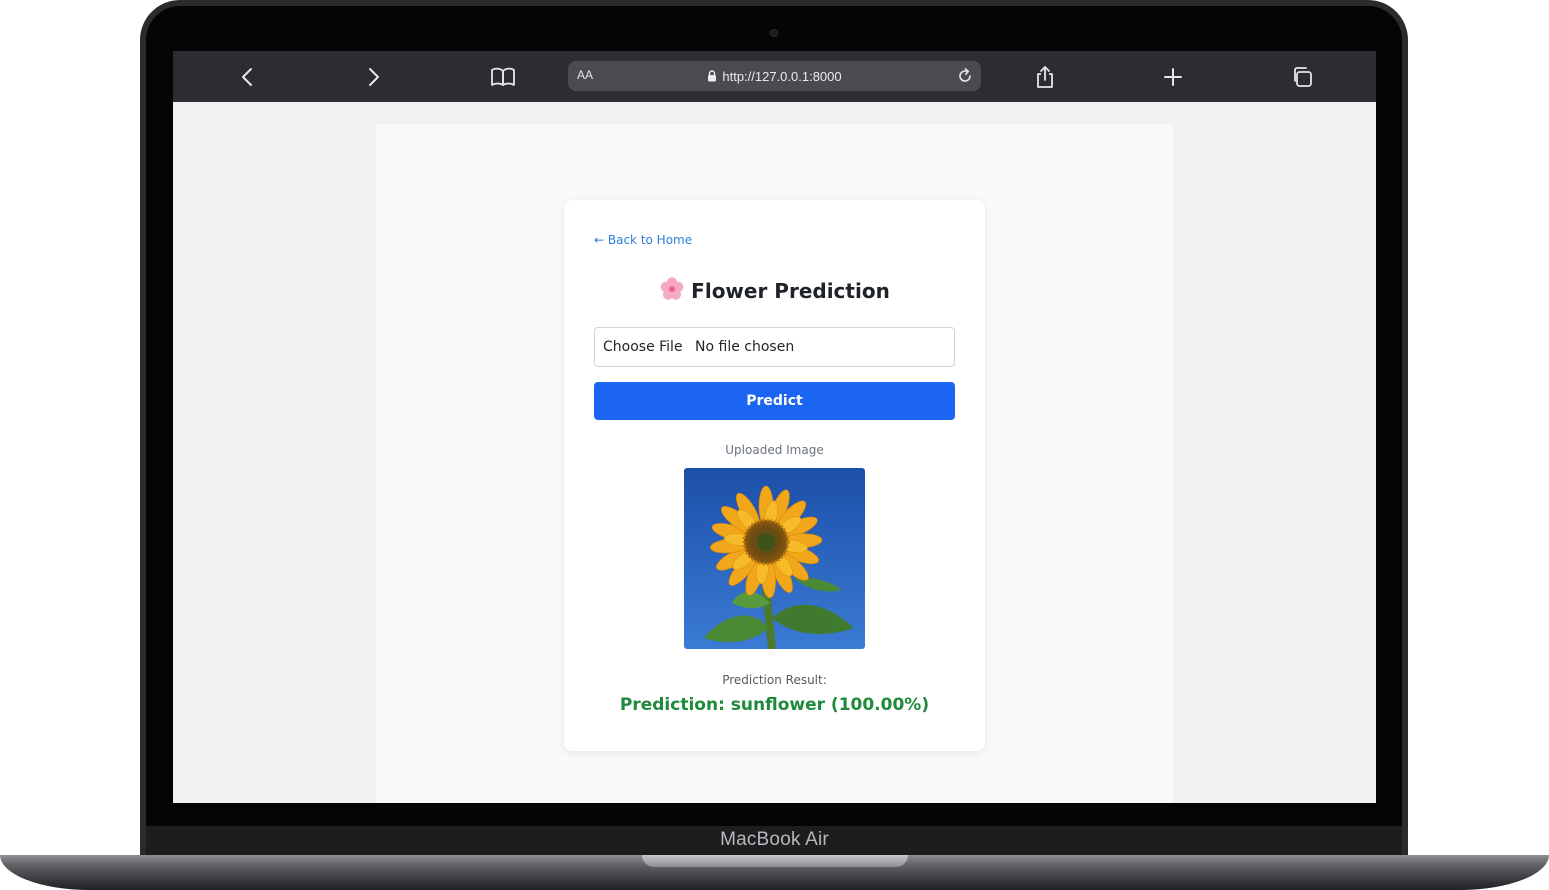 The height and width of the screenshot is (890, 1549). What do you see at coordinates (643, 240) in the screenshot?
I see `back-to-home-link: ← Back to Home` at bounding box center [643, 240].